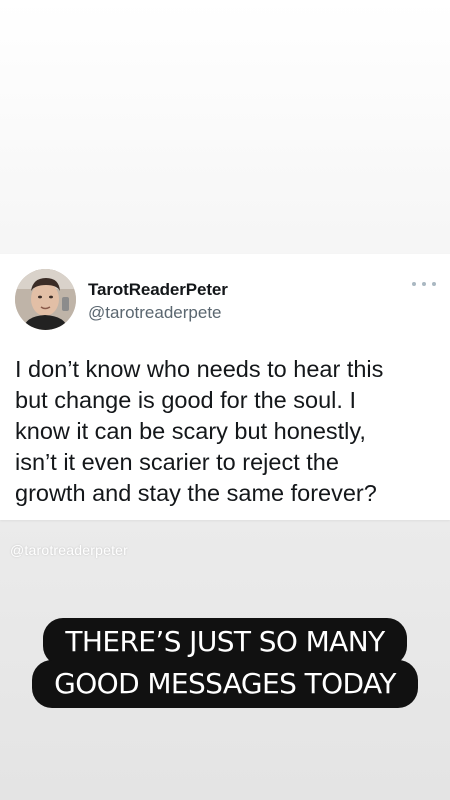  I want to click on tweet-text-line: isn’t it even scarier to reject the, so click(177, 462).